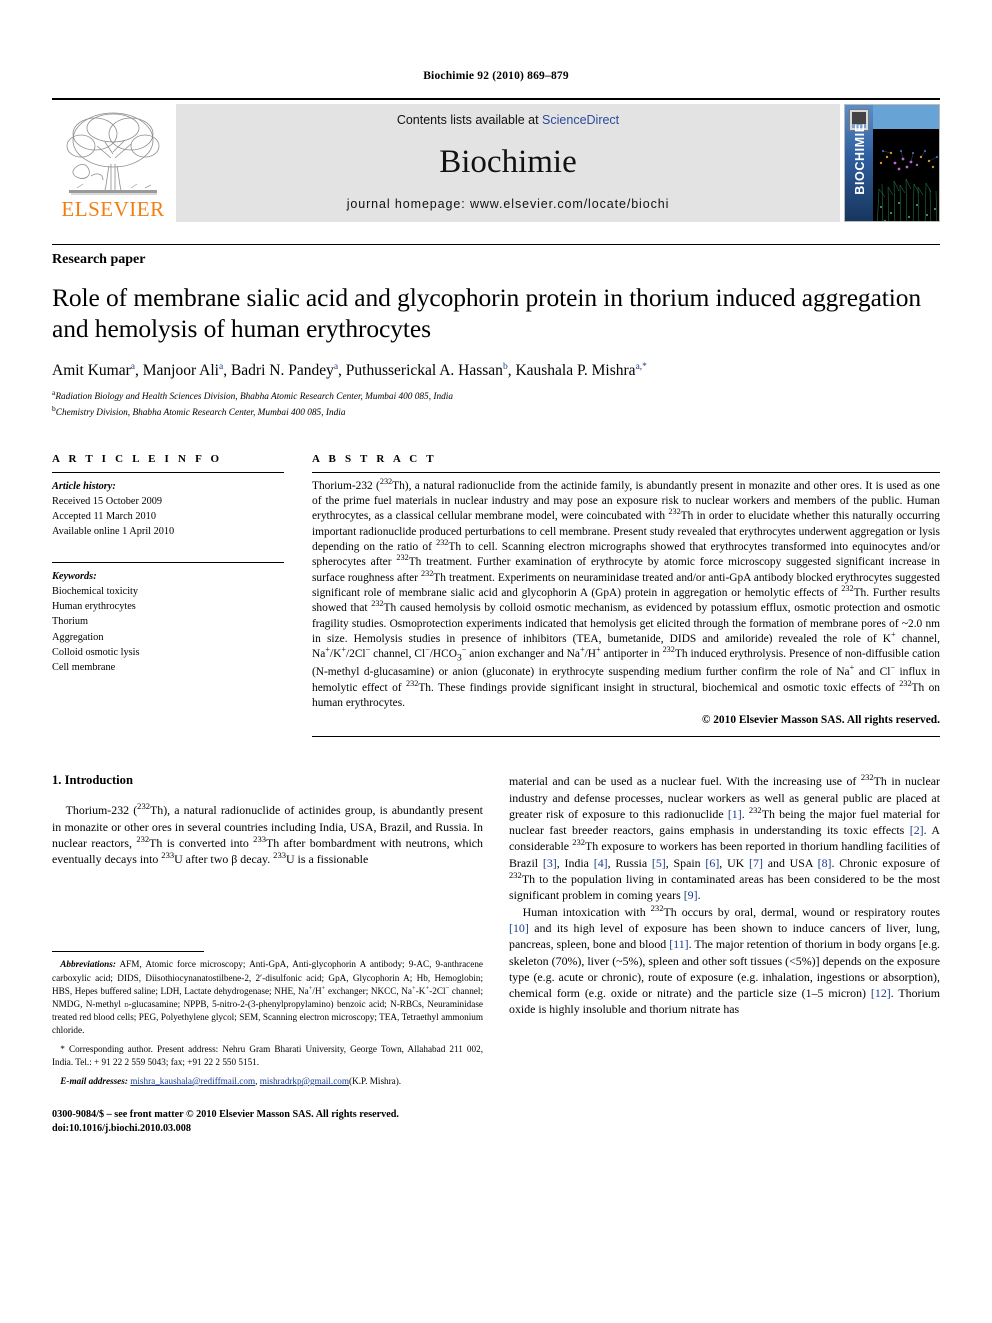  Describe the element at coordinates (92, 780) in the screenshot. I see `section-heading-introduction: 1. Introduction` at that location.